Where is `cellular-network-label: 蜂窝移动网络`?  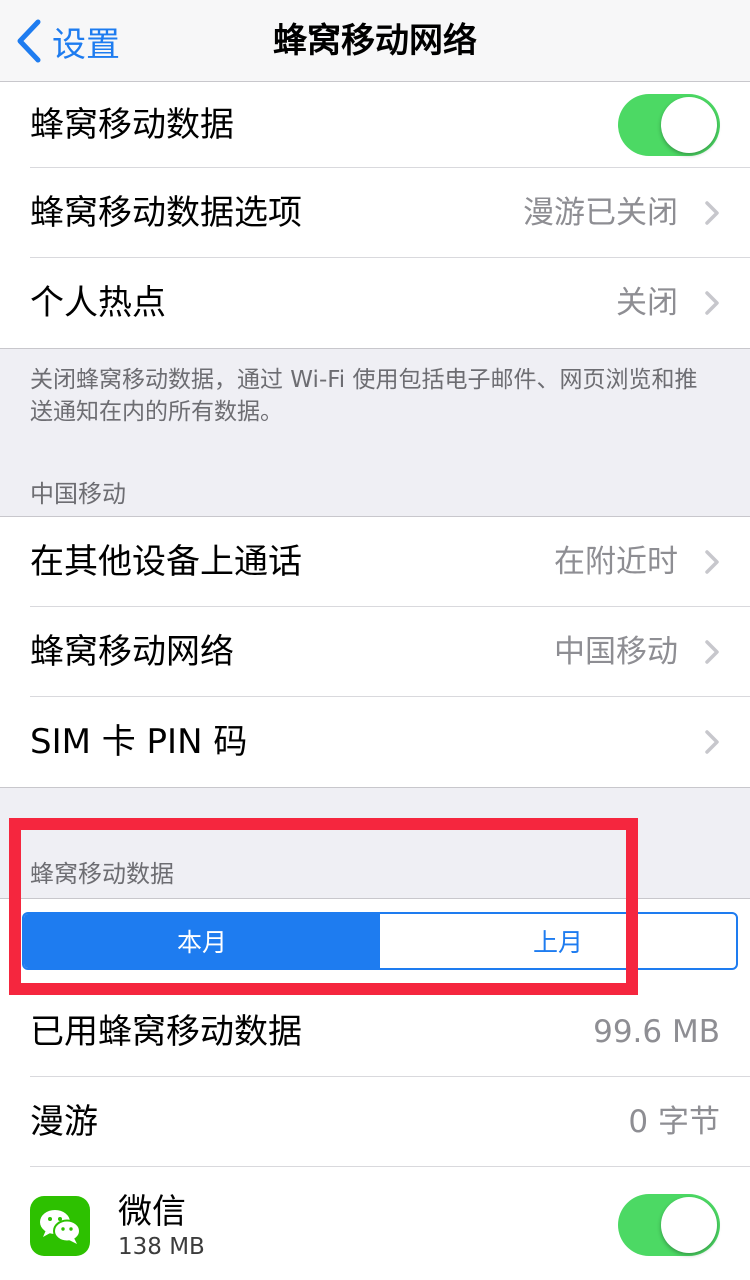
cellular-network-label: 蜂窝移动网络 is located at coordinates (132, 652).